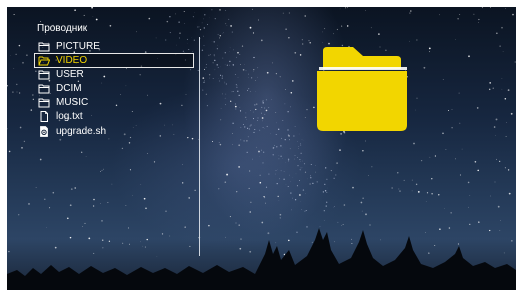 Image resolution: width=523 pixels, height=297 pixels. Describe the element at coordinates (78, 46) in the screenshot. I see `file-name: PICTURE` at that location.